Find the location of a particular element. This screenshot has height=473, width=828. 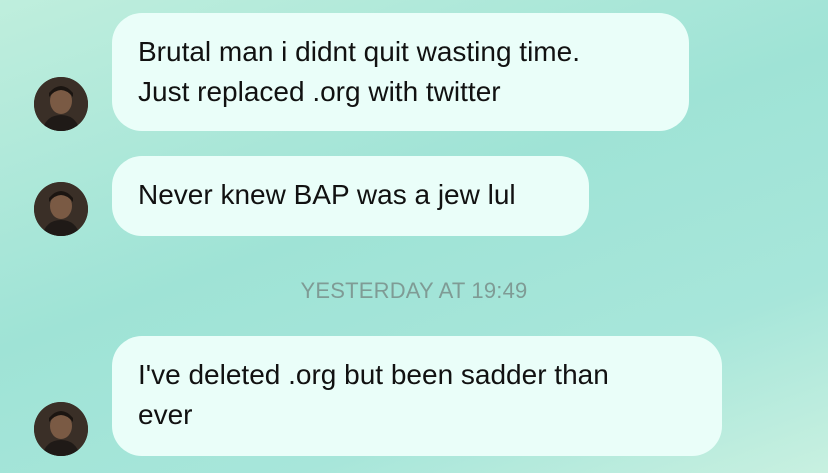

message-text-line: Brutal man i didnt quit wasting time. is located at coordinates (359, 51).